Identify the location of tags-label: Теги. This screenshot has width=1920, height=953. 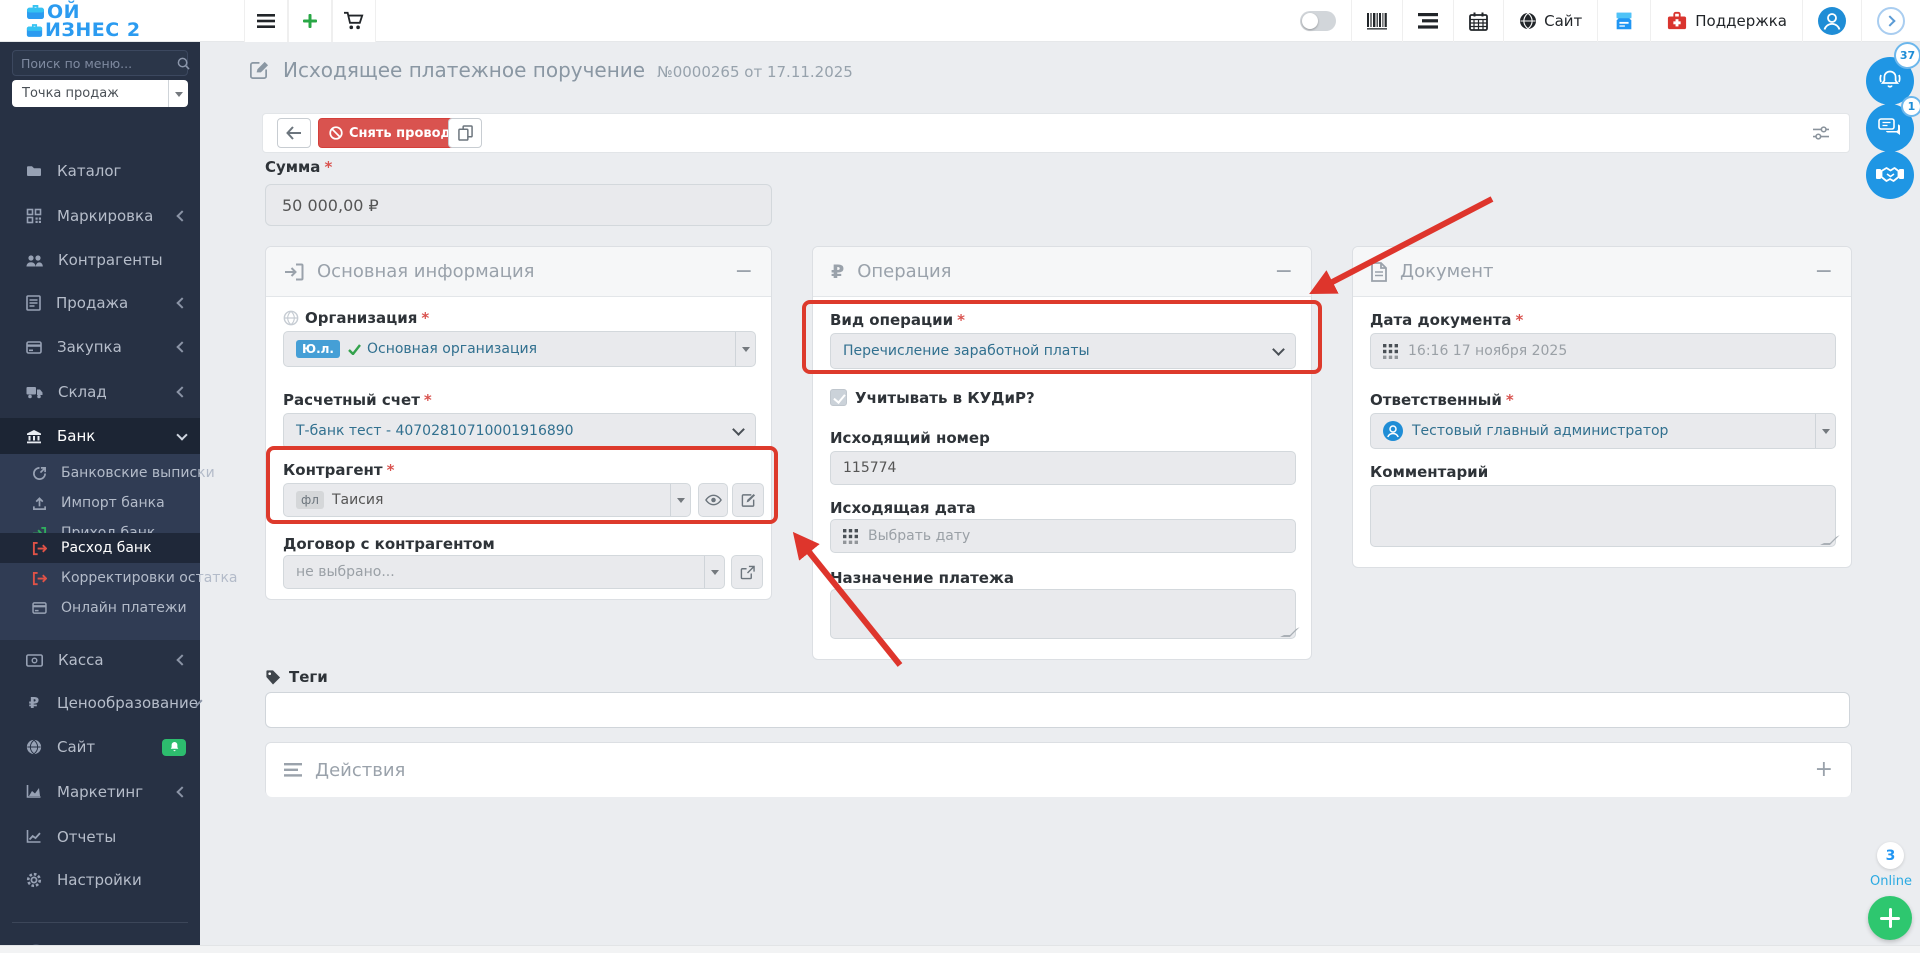
(296, 677).